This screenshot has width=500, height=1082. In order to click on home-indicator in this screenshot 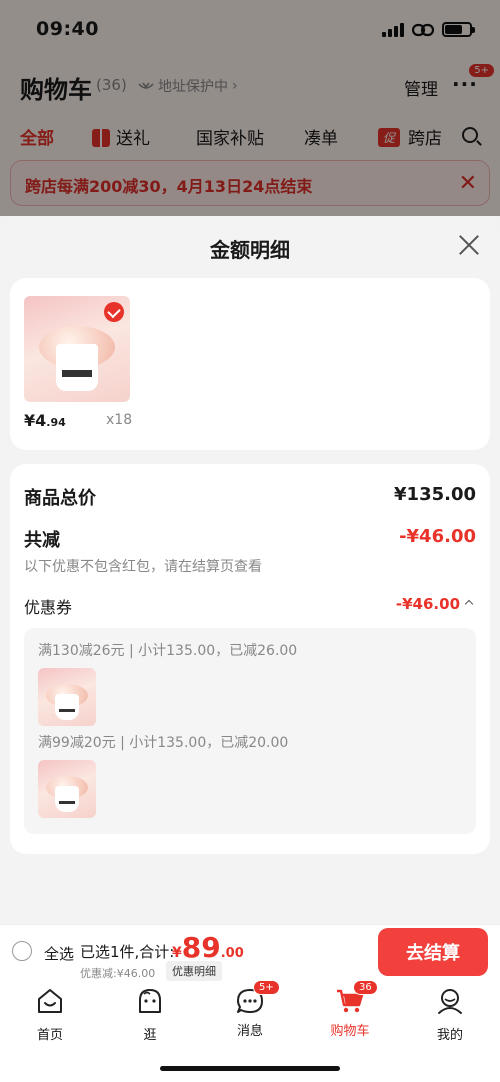, I will do `click(250, 1068)`.